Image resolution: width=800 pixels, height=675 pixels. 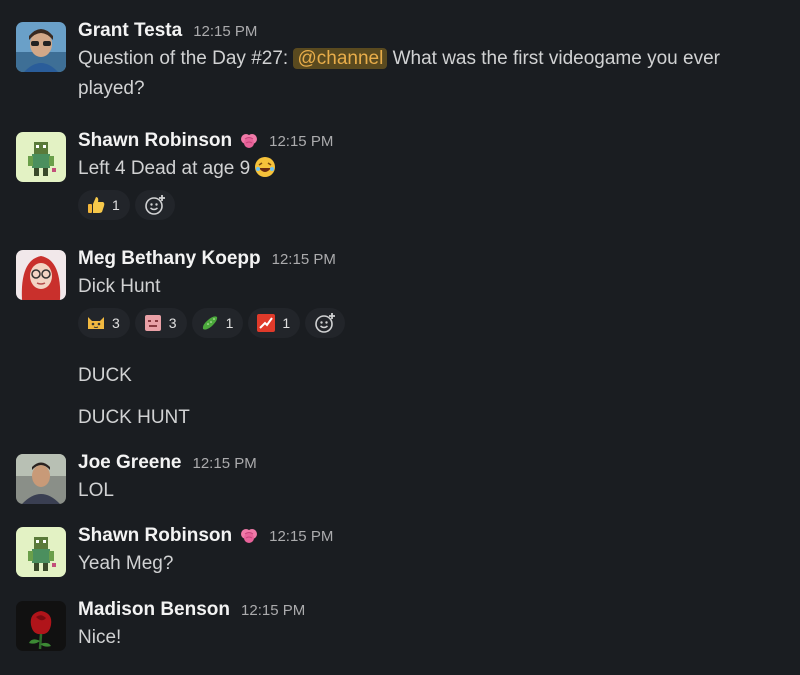 What do you see at coordinates (41, 479) in the screenshot?
I see `avatar-joe-greene` at bounding box center [41, 479].